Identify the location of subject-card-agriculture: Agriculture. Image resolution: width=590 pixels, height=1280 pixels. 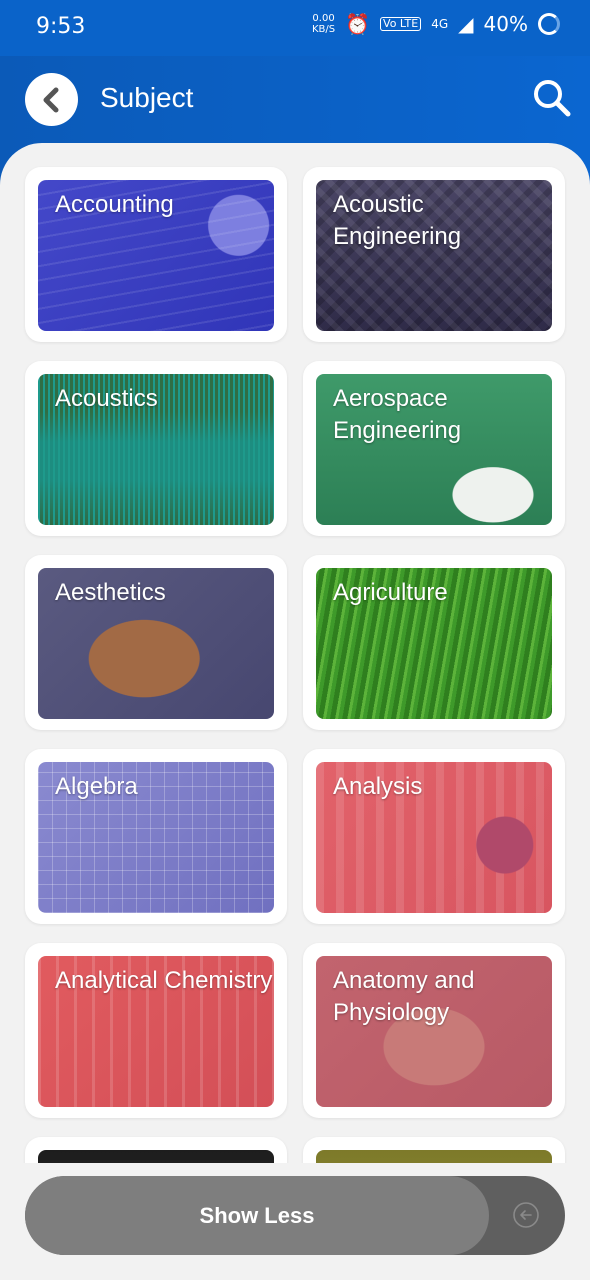
(434, 642).